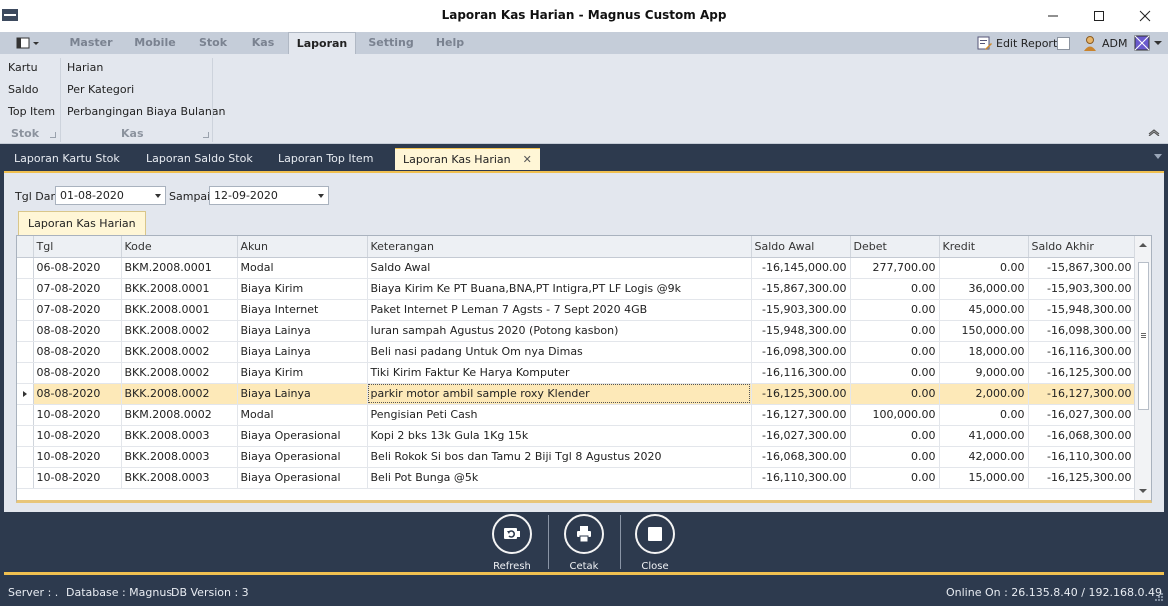 This screenshot has width=1168, height=606. I want to click on vertical-scrollbar, so click(1142, 368).